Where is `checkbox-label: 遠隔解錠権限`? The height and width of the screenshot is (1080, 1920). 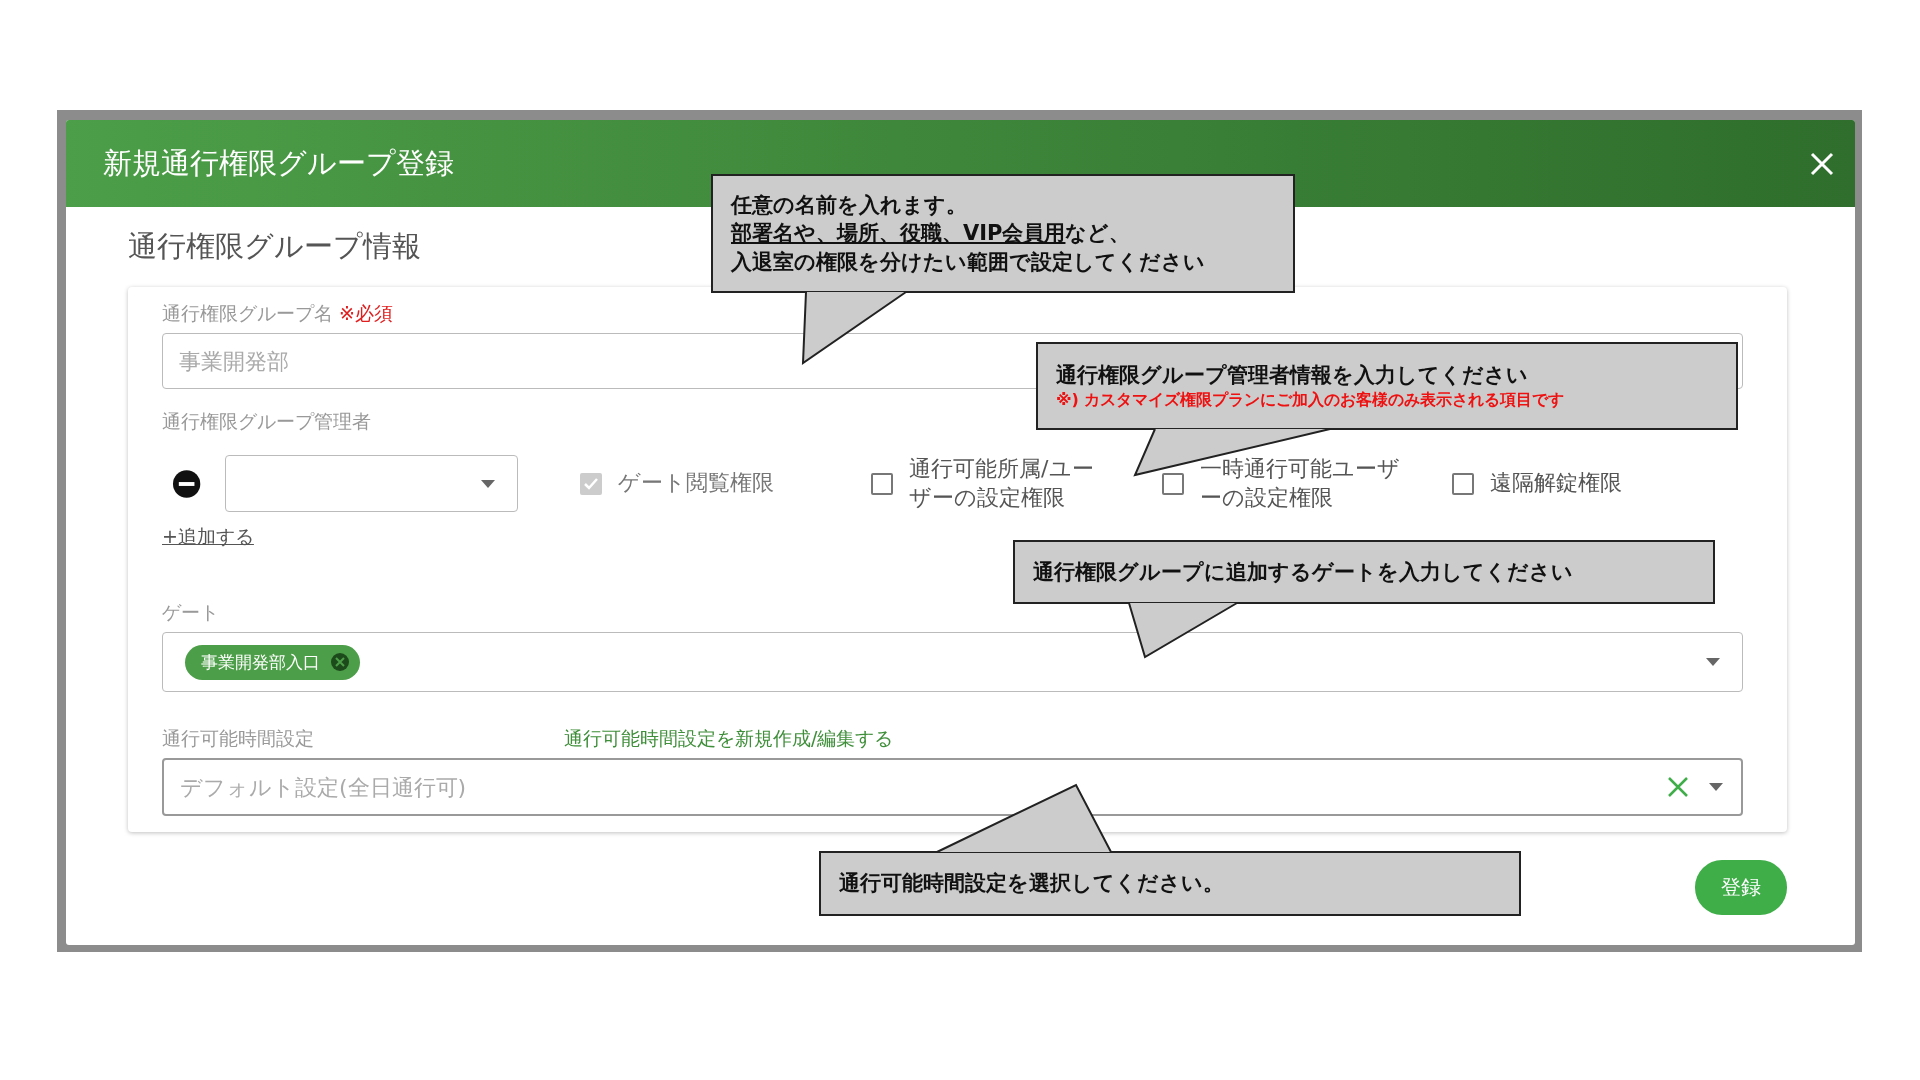
checkbox-label: 遠隔解錠権限 is located at coordinates (1557, 483).